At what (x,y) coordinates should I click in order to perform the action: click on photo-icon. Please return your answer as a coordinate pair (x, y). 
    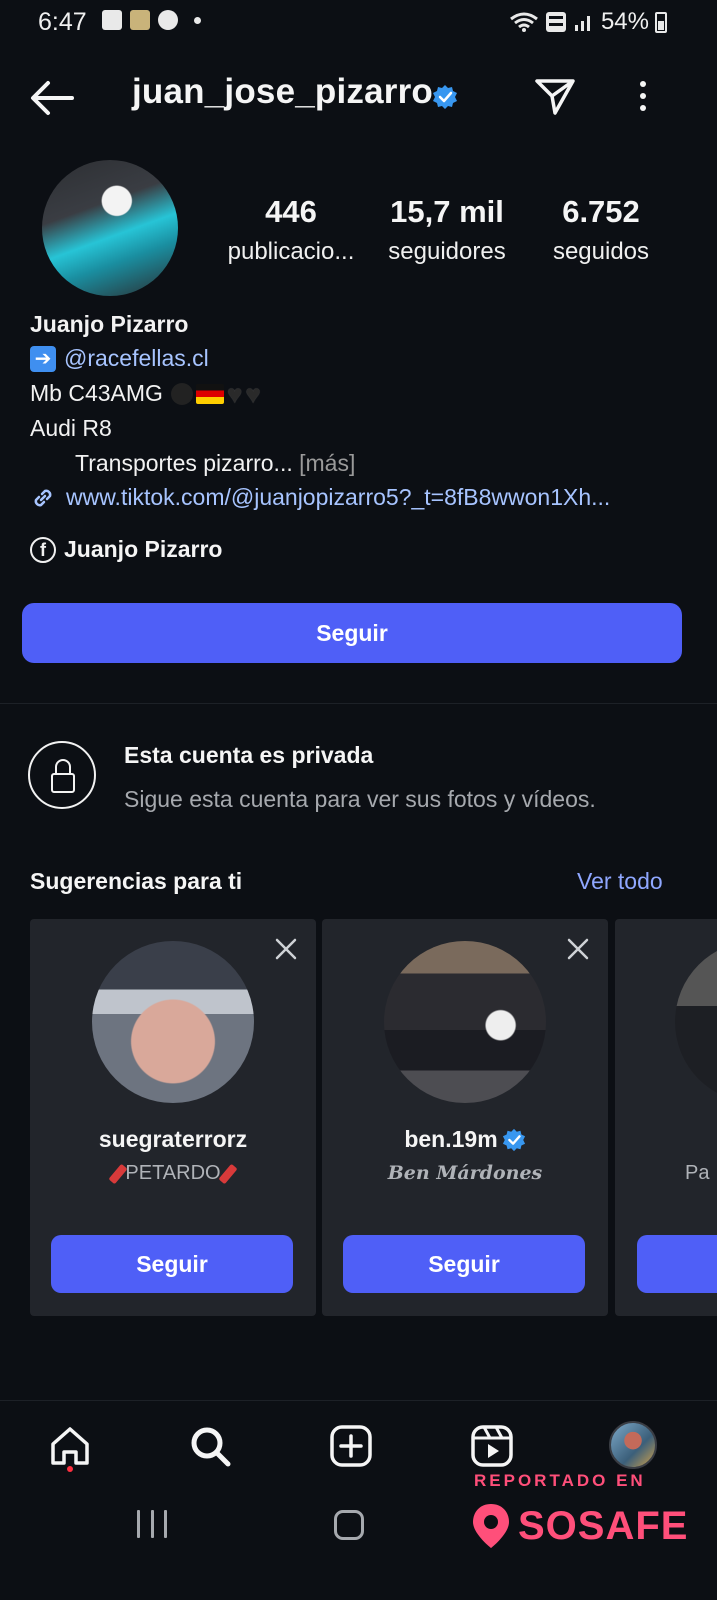
    Looking at the image, I should click on (140, 20).